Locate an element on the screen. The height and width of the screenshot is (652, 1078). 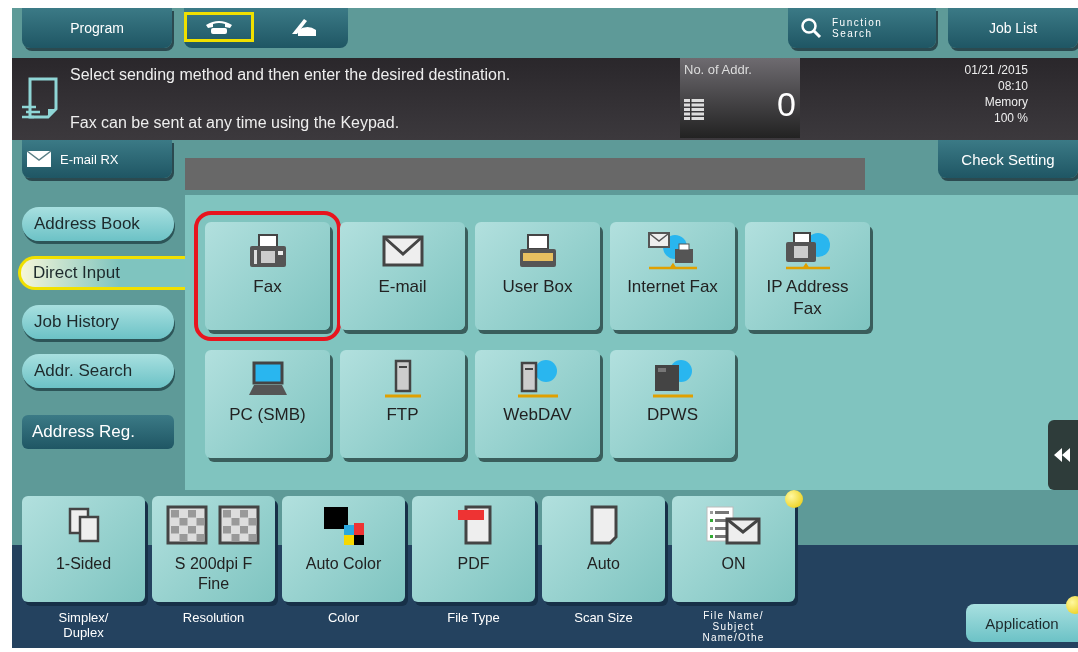
setting-caption: Resolution is located at coordinates (213, 617).